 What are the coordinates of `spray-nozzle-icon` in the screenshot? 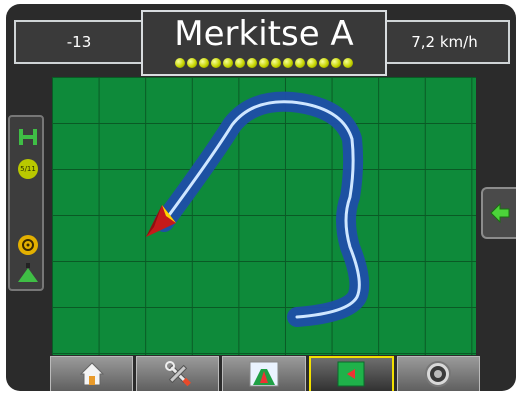 It's located at (28, 273).